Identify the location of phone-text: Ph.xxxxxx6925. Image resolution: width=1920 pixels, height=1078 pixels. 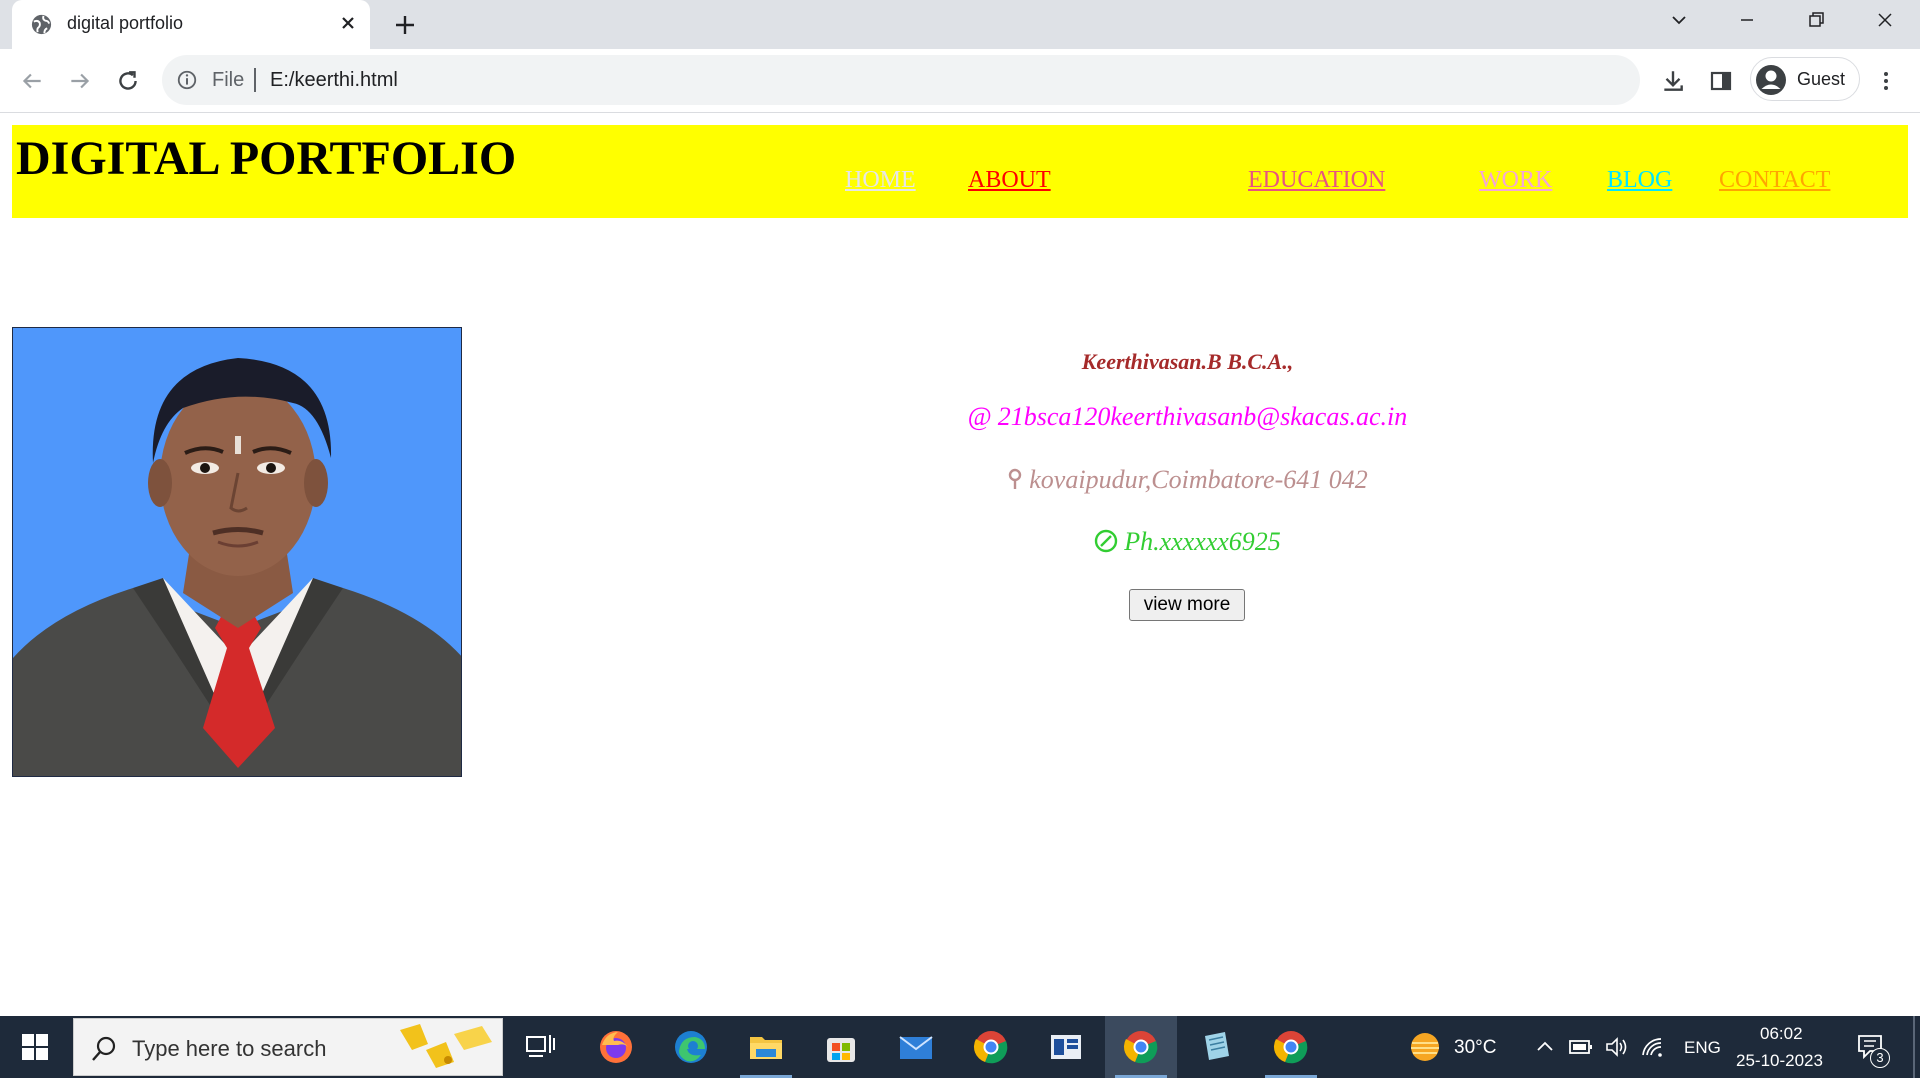
(1202, 541).